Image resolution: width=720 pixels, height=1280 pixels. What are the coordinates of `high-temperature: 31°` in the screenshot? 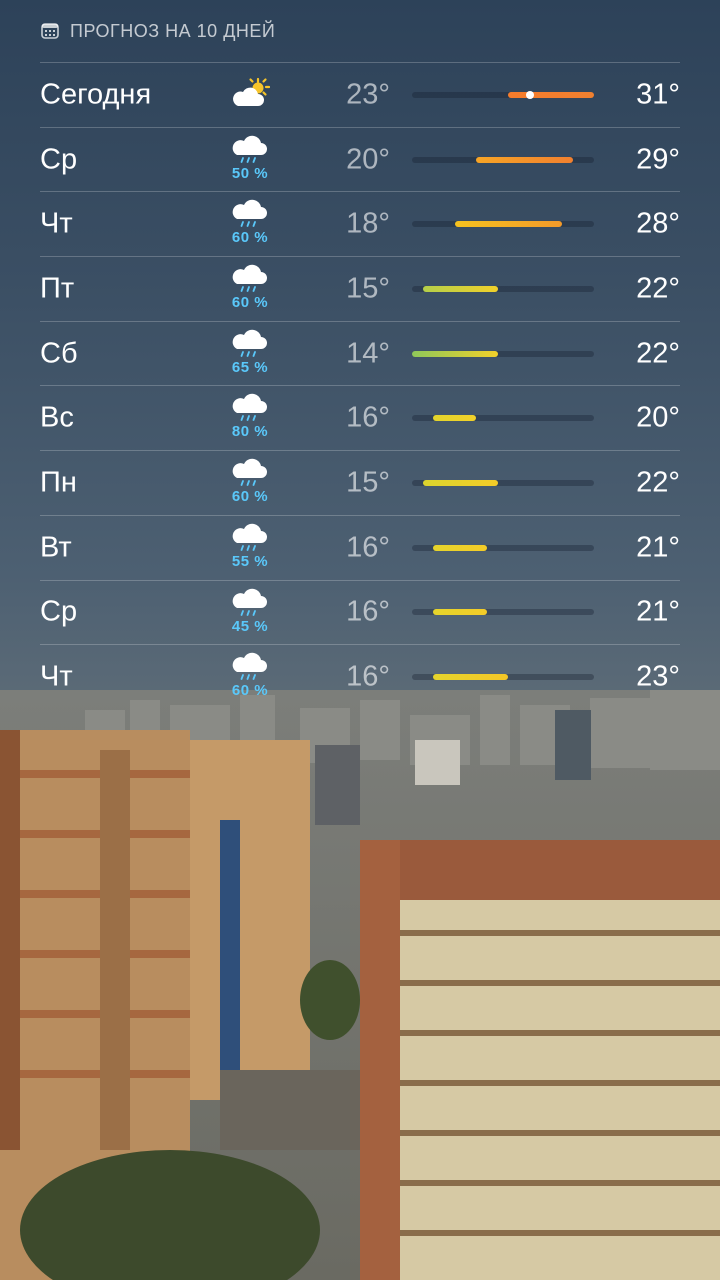 It's located at (658, 94).